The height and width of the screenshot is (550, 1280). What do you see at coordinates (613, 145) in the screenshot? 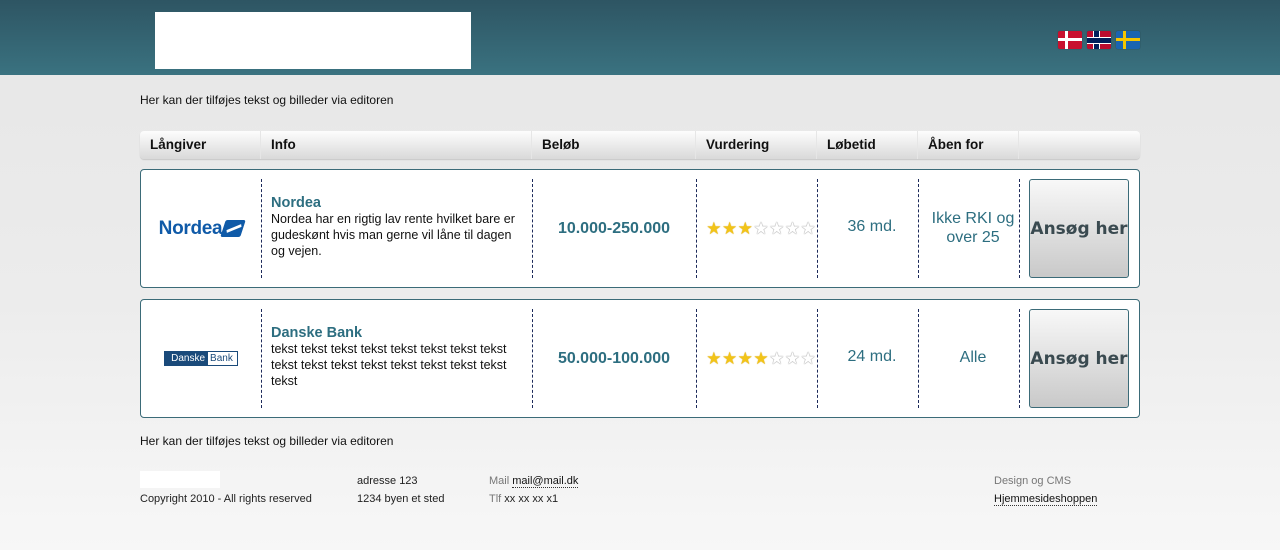
I see `column-header-amount: Beløb` at bounding box center [613, 145].